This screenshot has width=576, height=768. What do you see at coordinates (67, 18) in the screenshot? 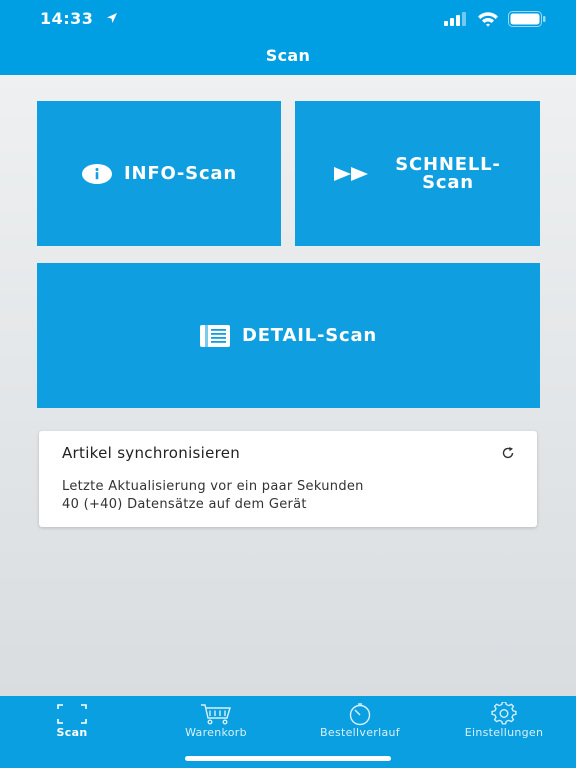
I see `status-time: 14:33` at bounding box center [67, 18].